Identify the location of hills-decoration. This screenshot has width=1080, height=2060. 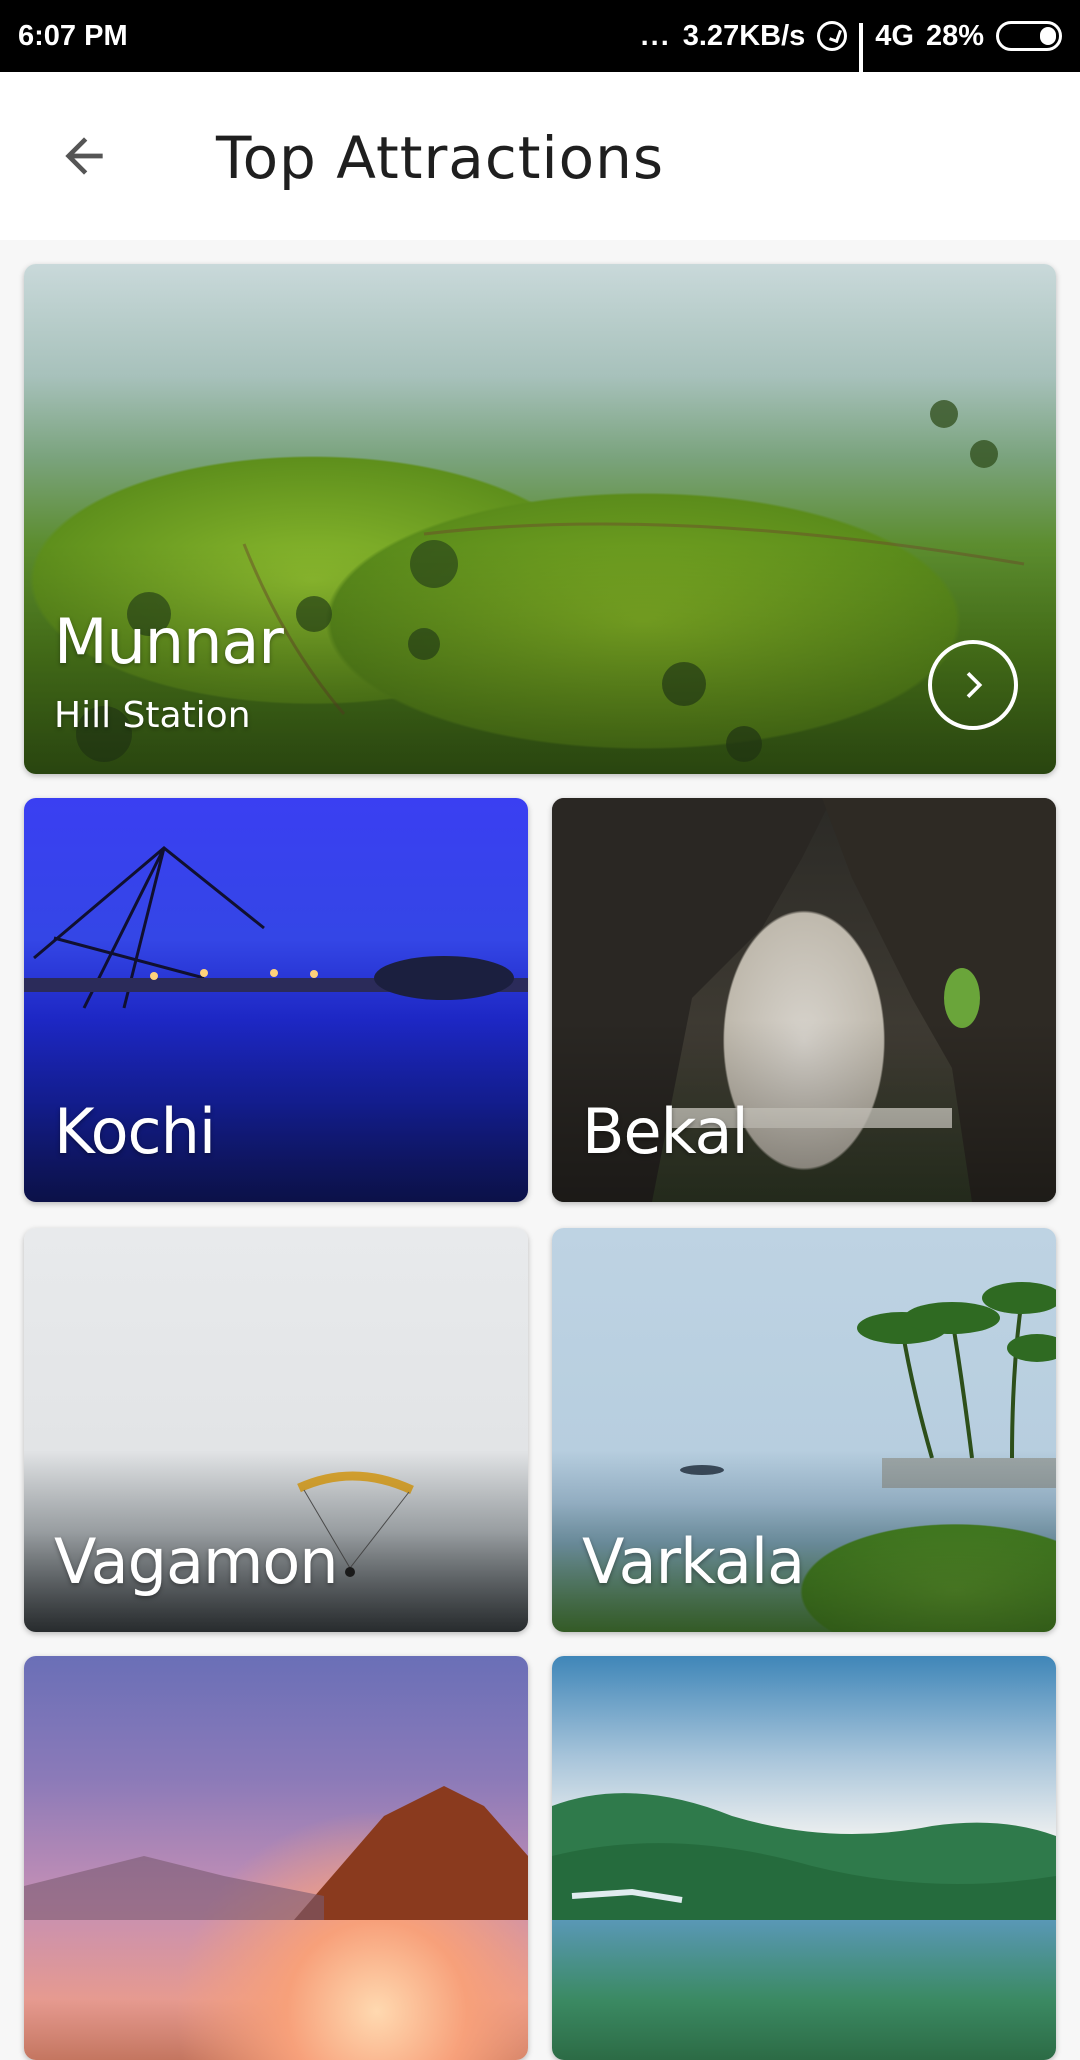
(804, 1856).